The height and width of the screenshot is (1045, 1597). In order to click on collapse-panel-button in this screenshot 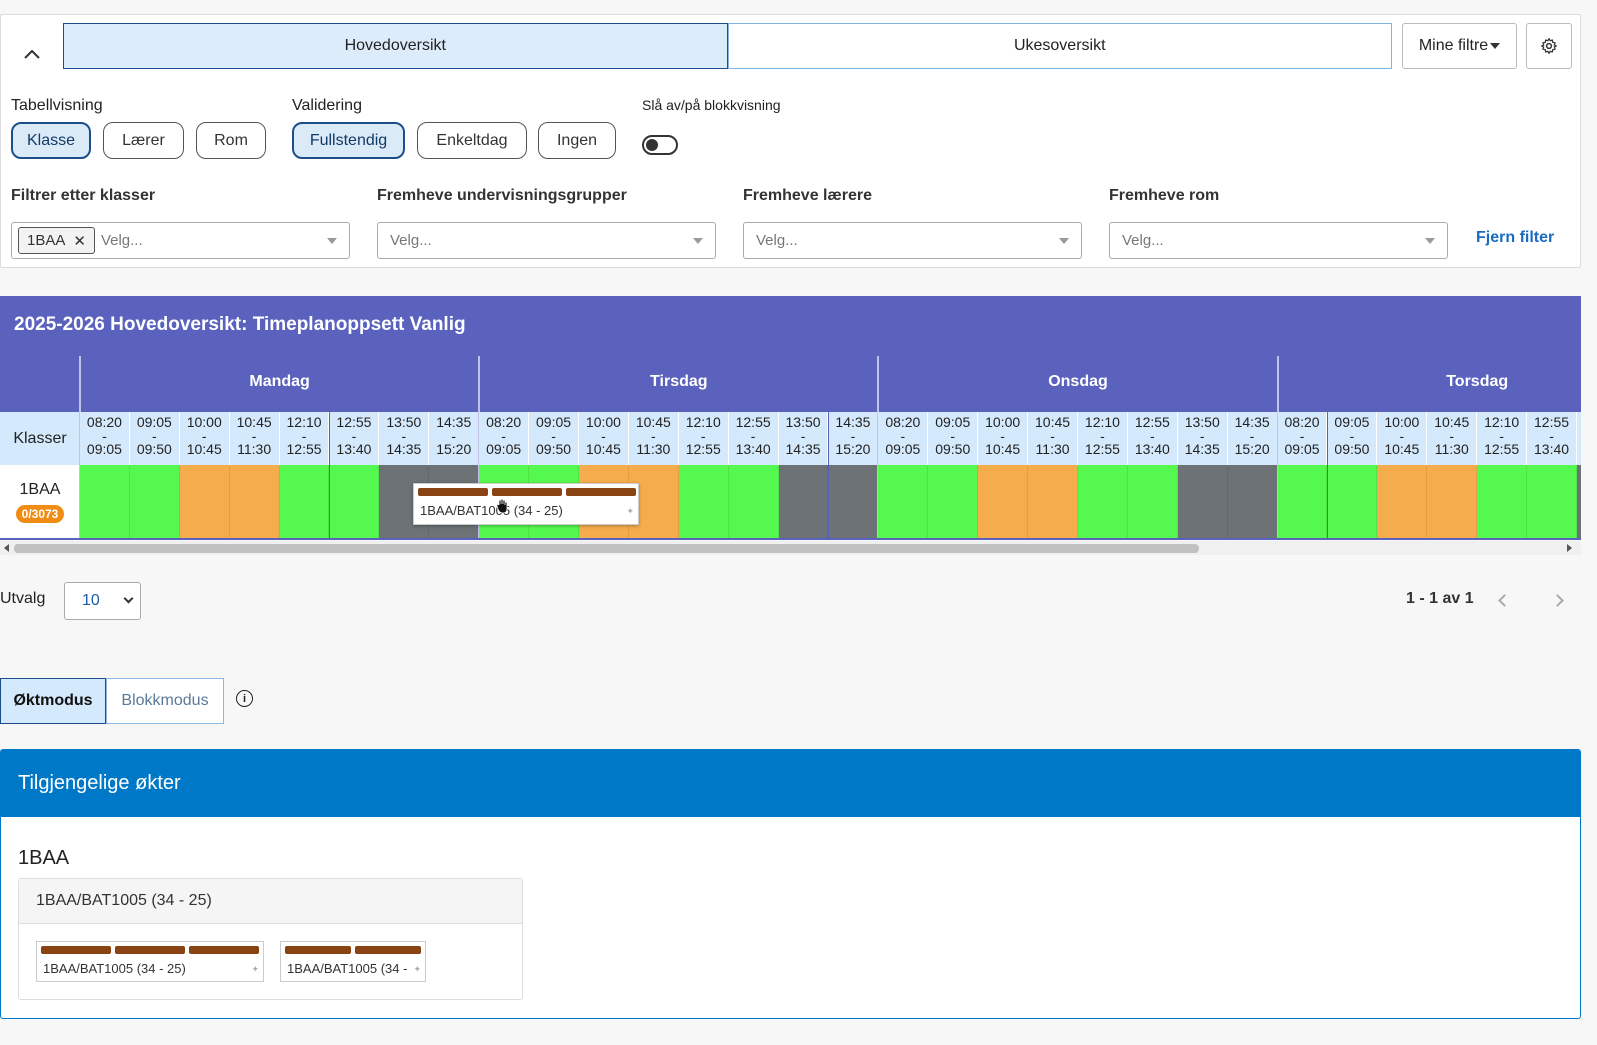, I will do `click(32, 54)`.